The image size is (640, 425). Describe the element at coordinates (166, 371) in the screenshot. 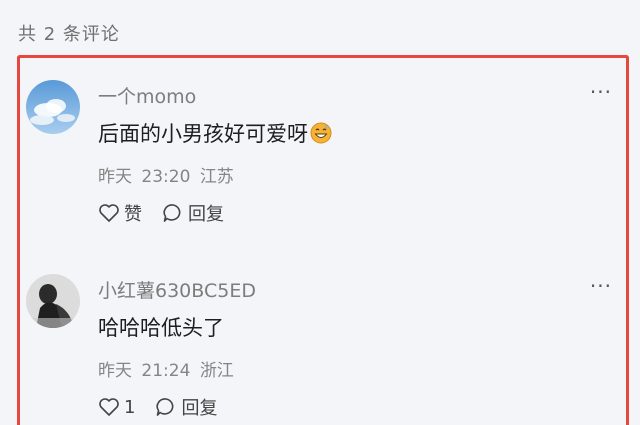

I see `comment-time: 21:24` at that location.